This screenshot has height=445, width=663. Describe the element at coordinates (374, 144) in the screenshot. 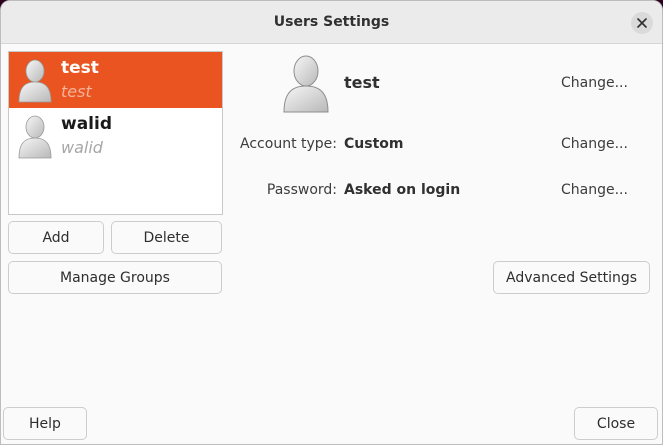

I see `account-type-value: Custom` at that location.